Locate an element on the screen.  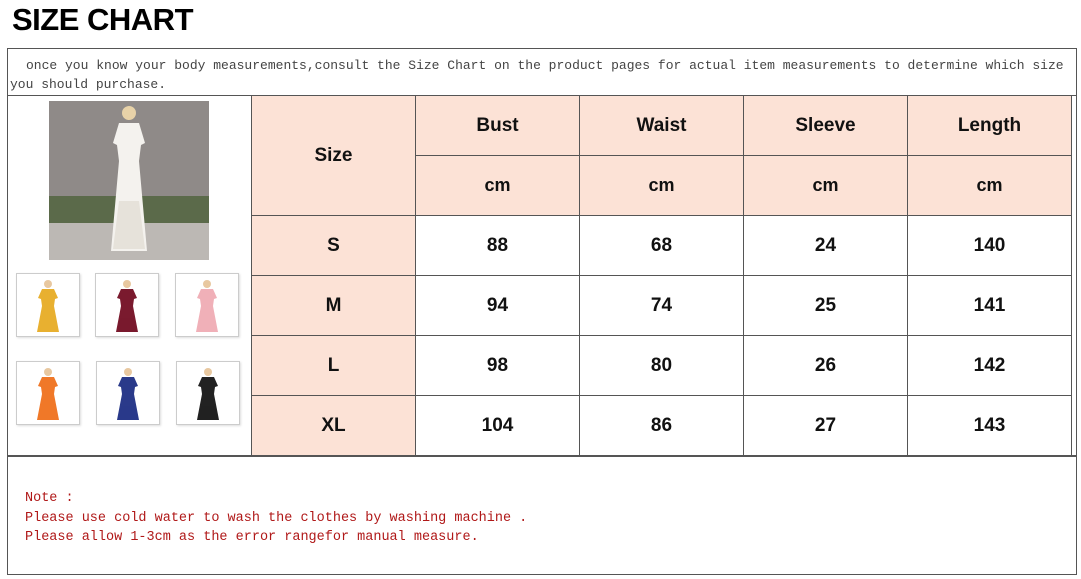
table-cell: 94 is located at coordinates (497, 305).